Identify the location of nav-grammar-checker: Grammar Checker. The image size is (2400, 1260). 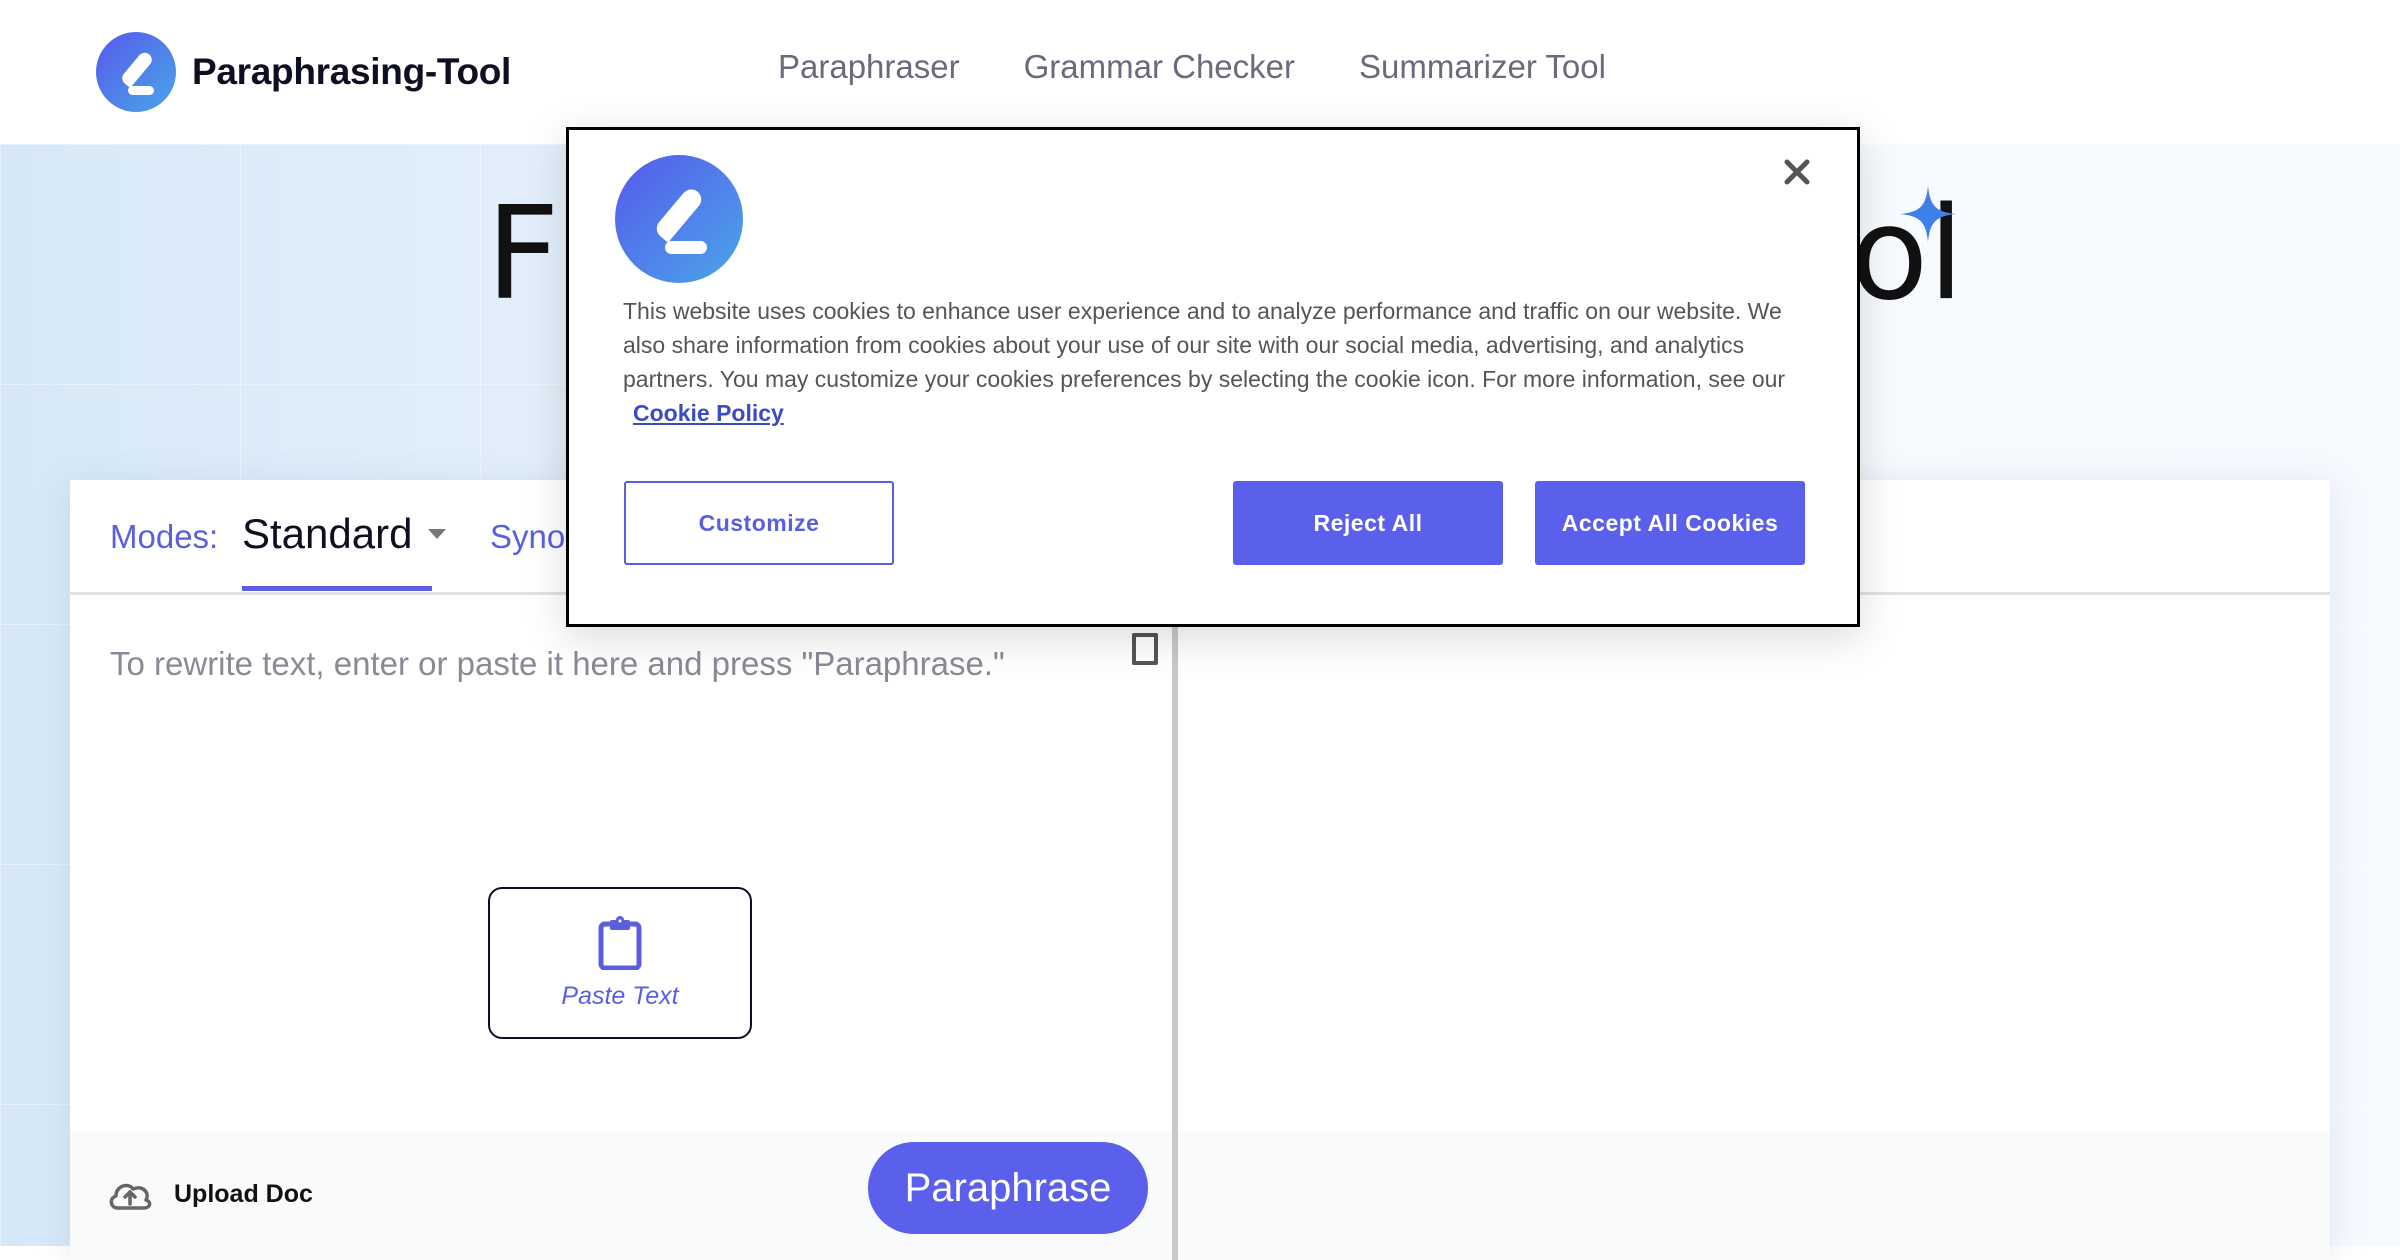
(1159, 67).